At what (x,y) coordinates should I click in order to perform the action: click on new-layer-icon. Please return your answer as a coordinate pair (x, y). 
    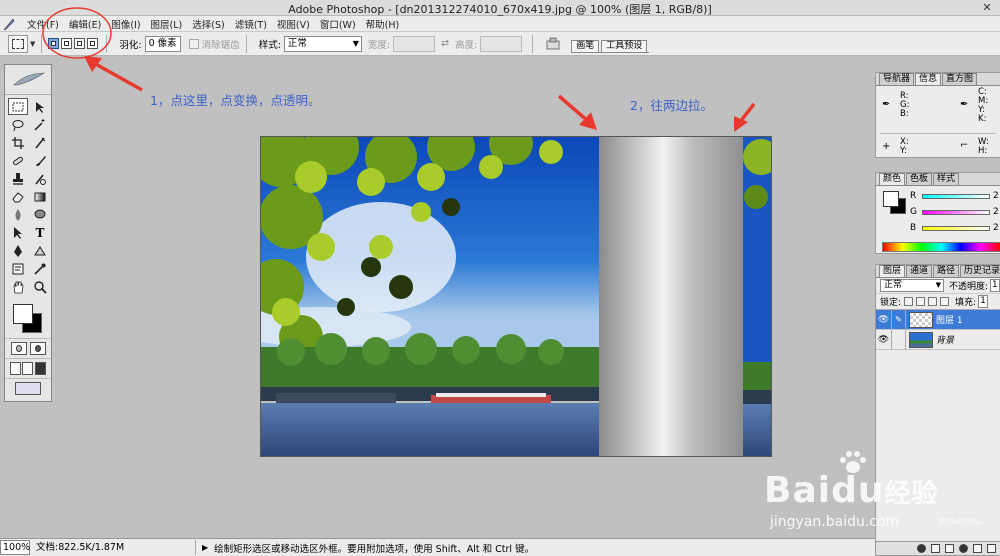
    Looking at the image, I should click on (977, 548).